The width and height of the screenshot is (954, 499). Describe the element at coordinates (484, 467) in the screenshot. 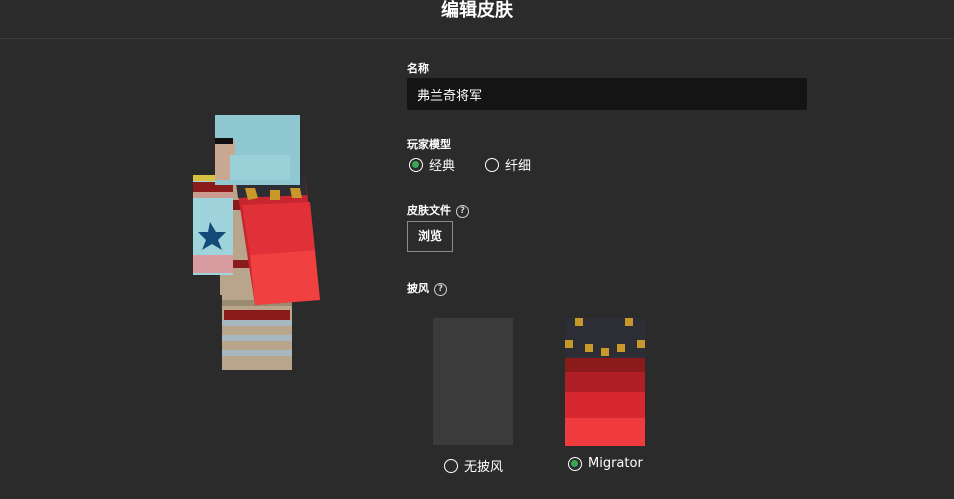

I see `cape-option-label: 无披风` at that location.